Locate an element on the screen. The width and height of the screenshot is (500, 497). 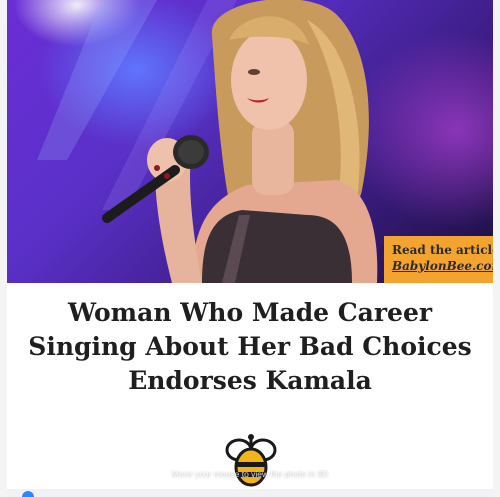
post-footer-strip is located at coordinates (250, 493).